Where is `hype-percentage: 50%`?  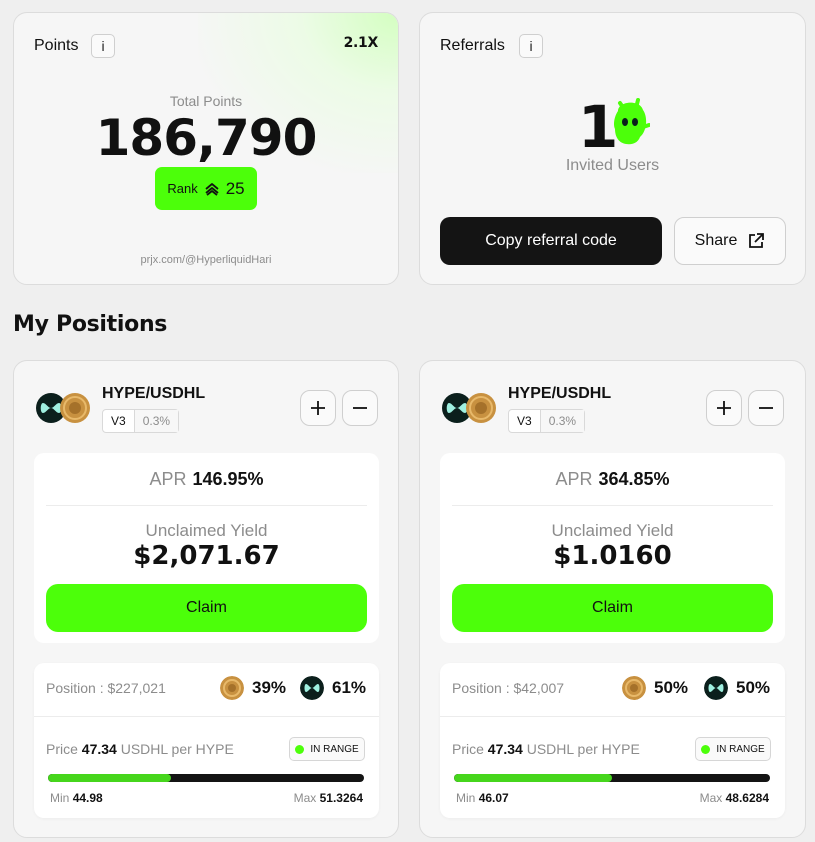 hype-percentage: 50% is located at coordinates (753, 687).